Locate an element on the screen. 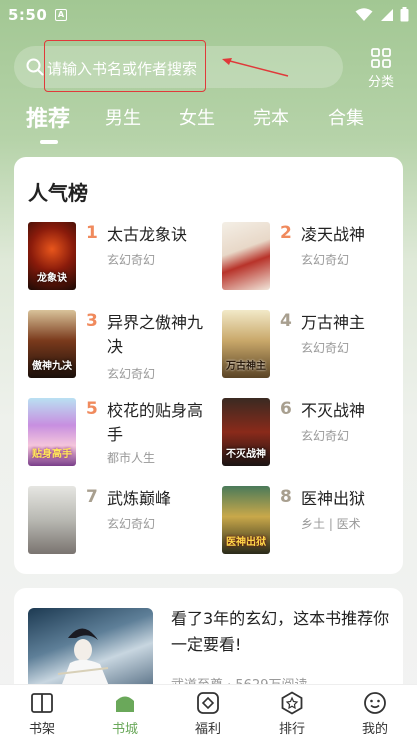 The height and width of the screenshot is (741, 417). tab-recommend: 推荐 is located at coordinates (48, 117).